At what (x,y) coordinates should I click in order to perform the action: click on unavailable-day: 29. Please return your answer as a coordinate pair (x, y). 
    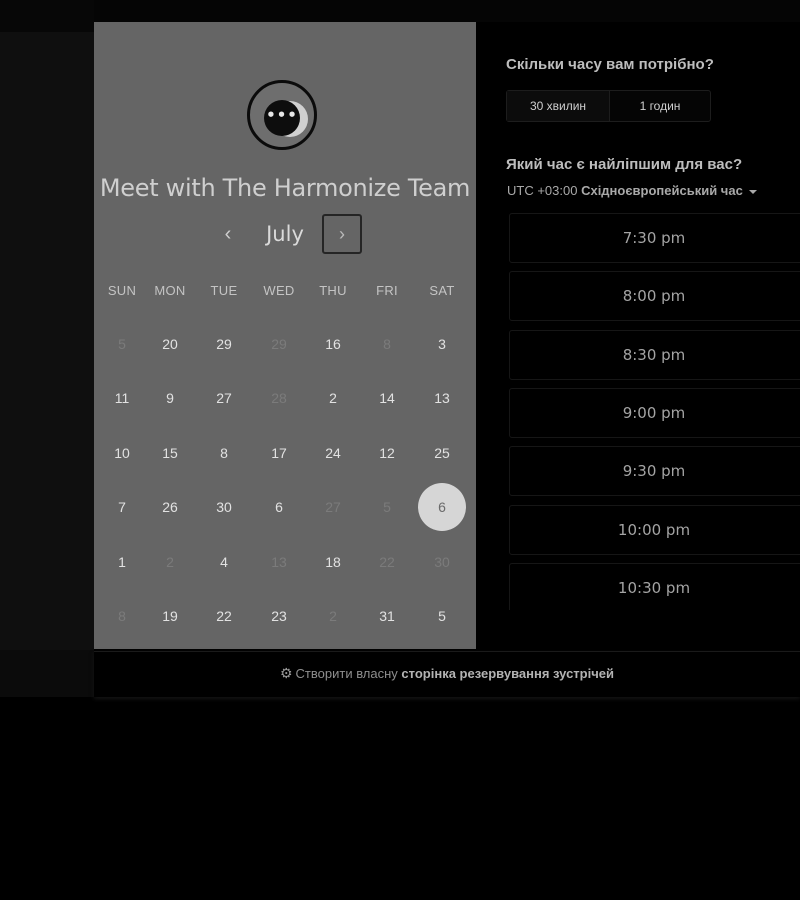
    Looking at the image, I should click on (279, 344).